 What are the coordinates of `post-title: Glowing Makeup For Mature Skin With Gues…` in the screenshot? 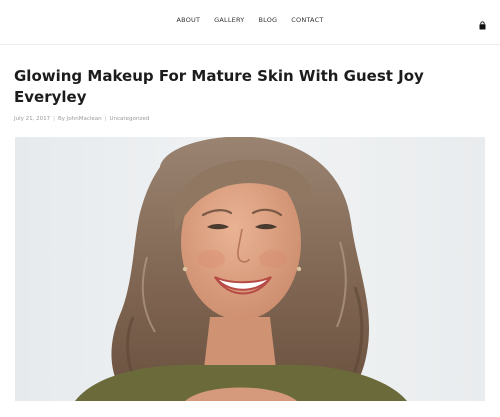 It's located at (249, 87).